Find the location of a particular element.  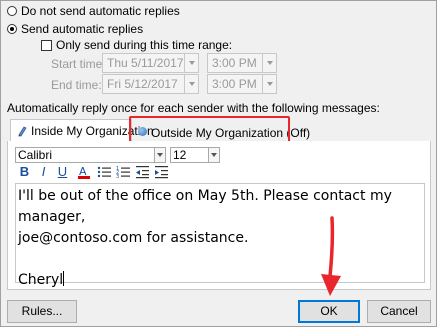

time-range-checkbox is located at coordinates (46, 45).